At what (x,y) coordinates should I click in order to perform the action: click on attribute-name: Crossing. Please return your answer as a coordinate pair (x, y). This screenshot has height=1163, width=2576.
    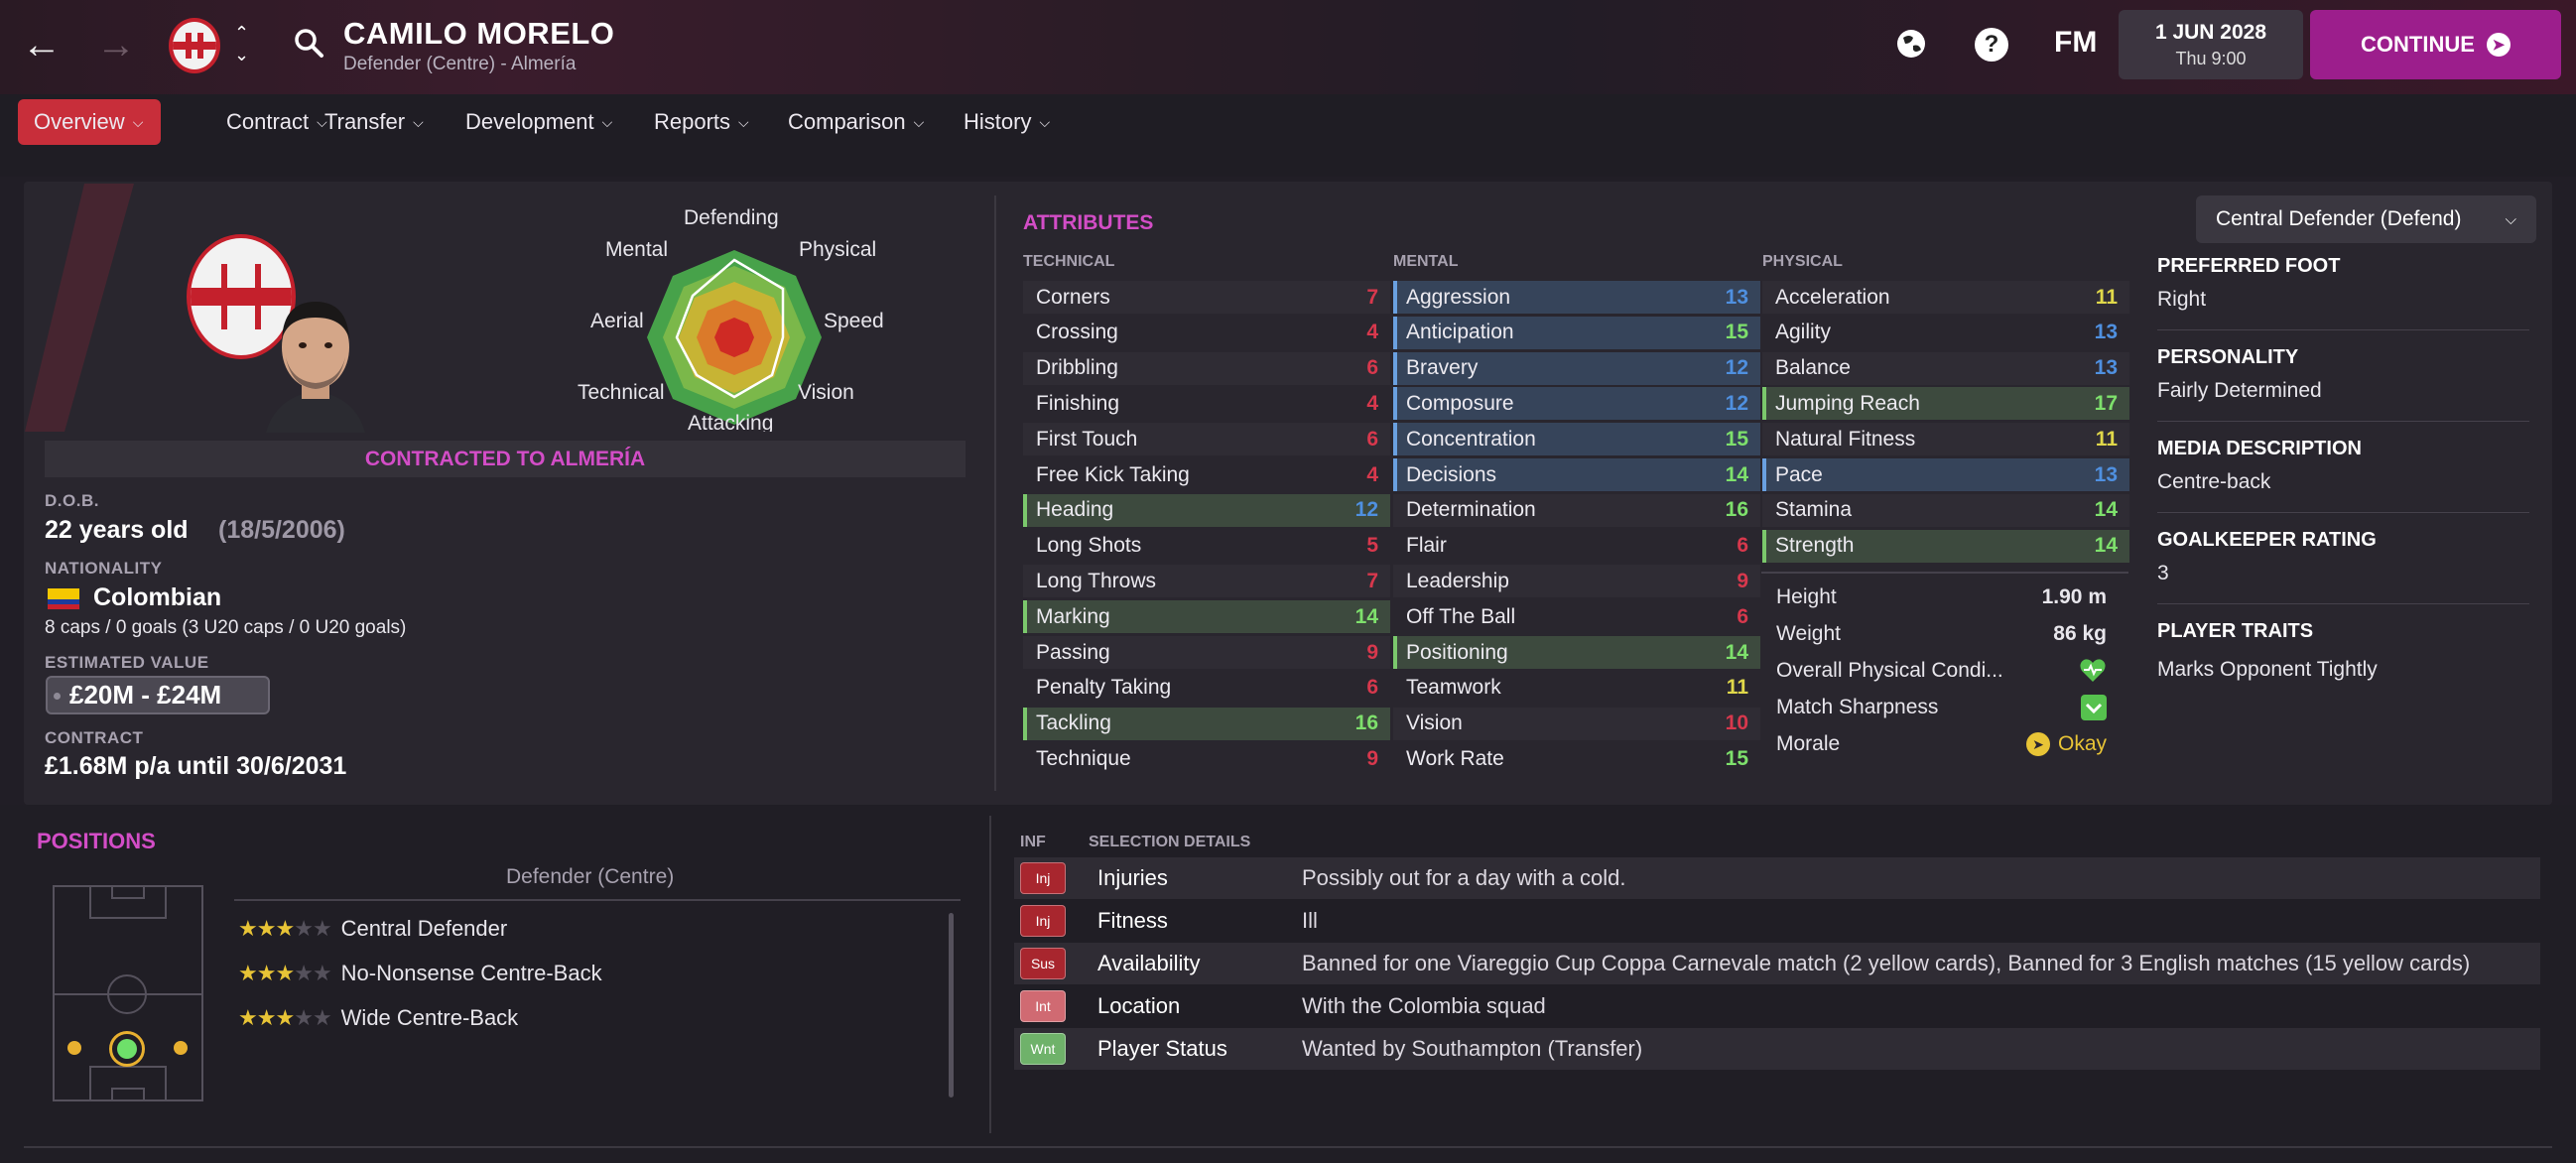
    Looking at the image, I should click on (1077, 332).